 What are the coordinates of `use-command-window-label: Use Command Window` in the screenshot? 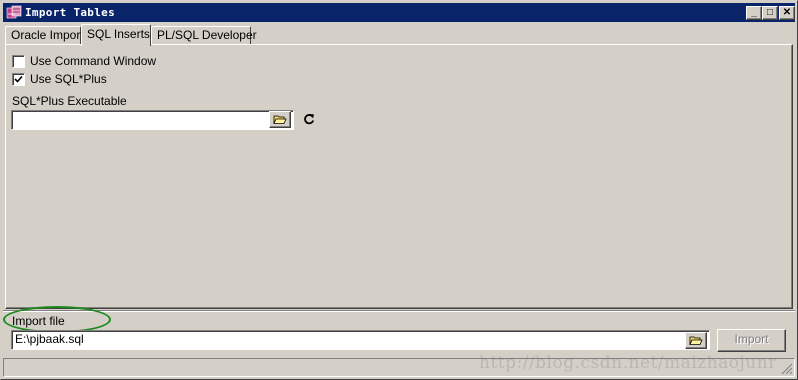 It's located at (93, 61).